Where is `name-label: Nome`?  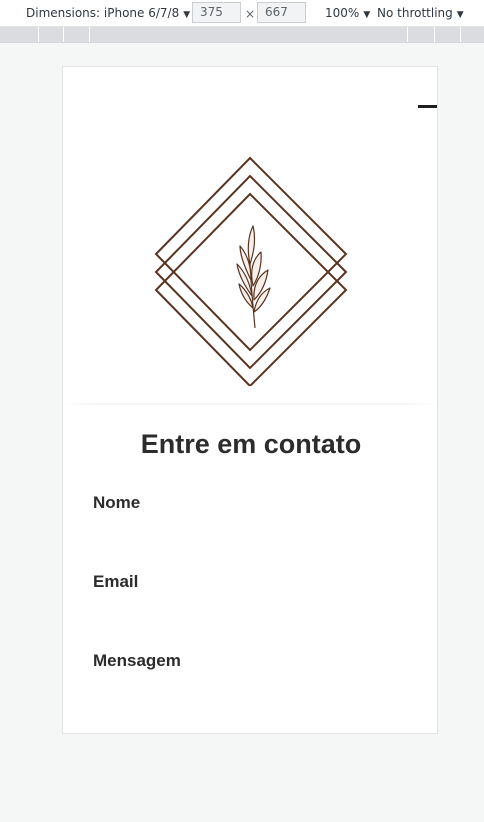 name-label: Nome is located at coordinates (117, 502).